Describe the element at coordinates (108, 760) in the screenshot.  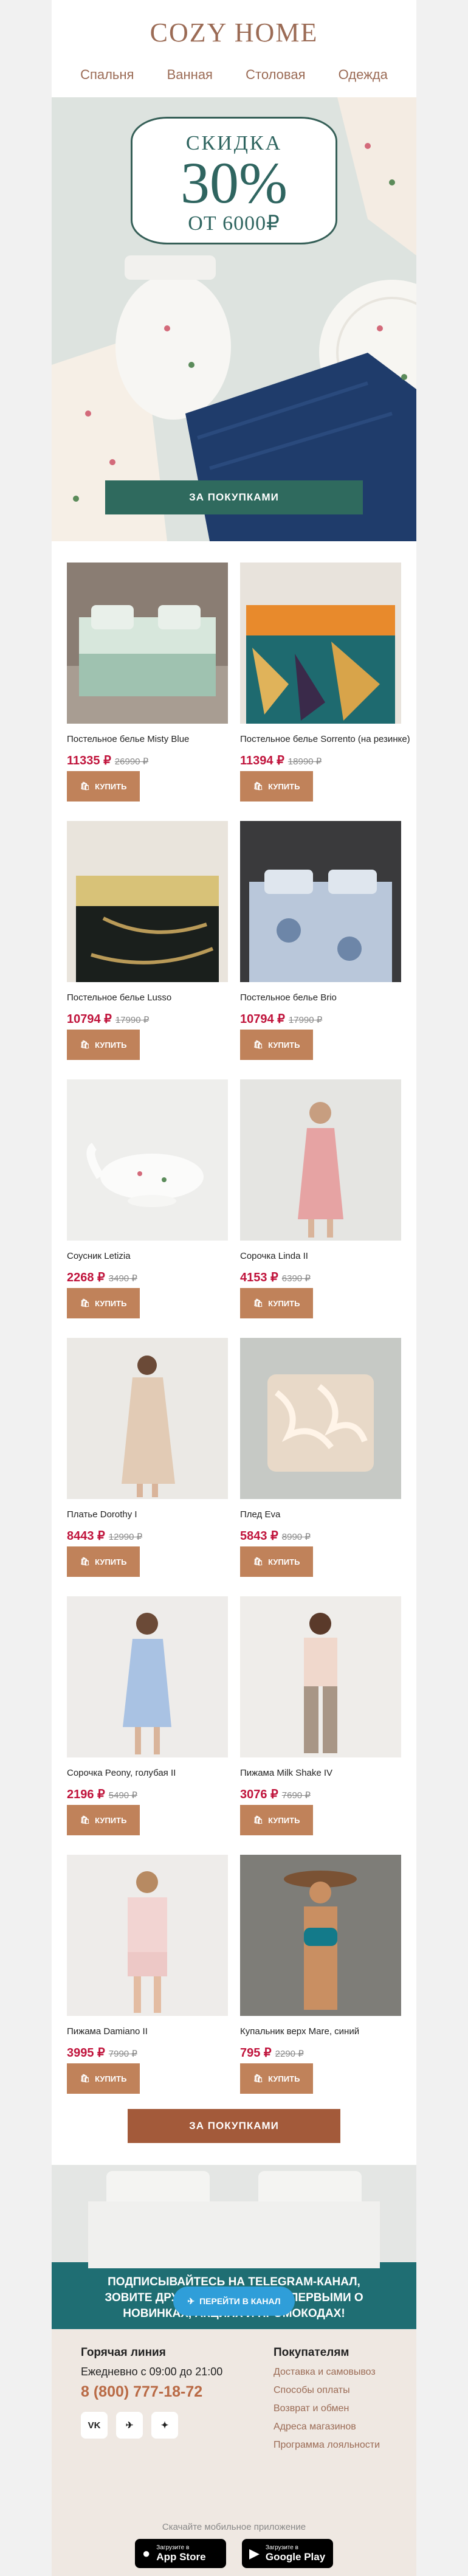
I see `product-price: 11335 ₽26990 ₽` at that location.